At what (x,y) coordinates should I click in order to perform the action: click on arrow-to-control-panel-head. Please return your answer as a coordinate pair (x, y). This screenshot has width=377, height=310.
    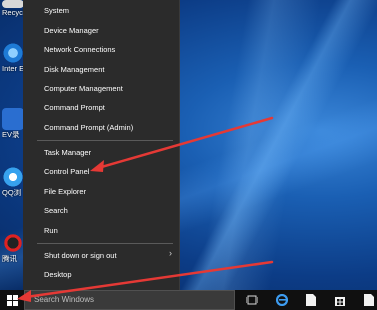
    Looking at the image, I should click on (97, 166).